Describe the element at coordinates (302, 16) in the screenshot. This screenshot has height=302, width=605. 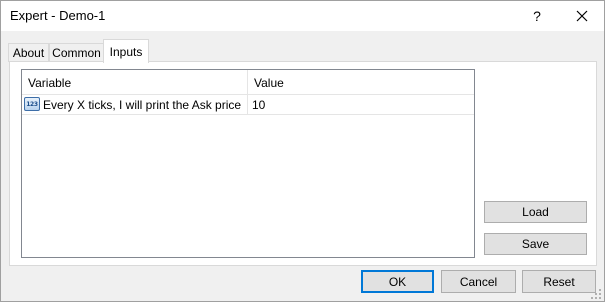
I see `title-bar: Expert - Demo-1 ?` at that location.